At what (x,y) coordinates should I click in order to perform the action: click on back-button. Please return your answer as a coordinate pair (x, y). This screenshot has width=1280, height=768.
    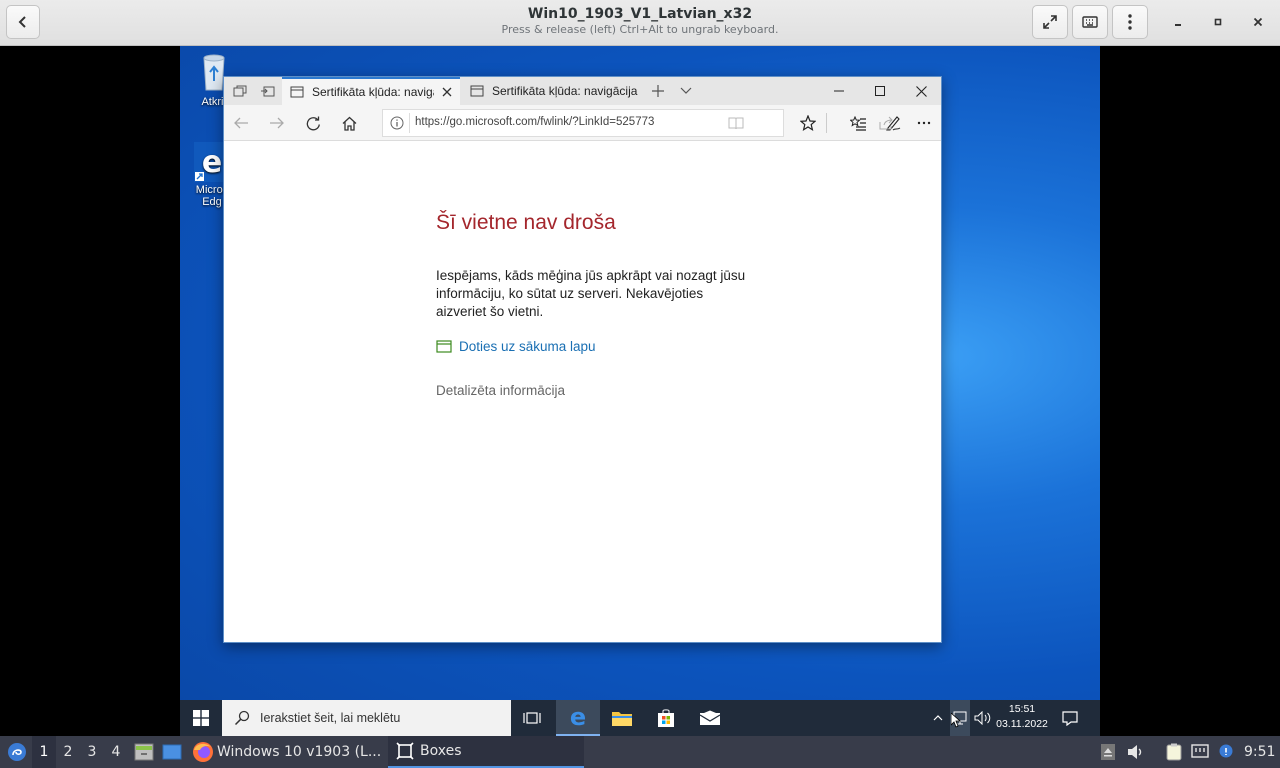
    Looking at the image, I should click on (241, 123).